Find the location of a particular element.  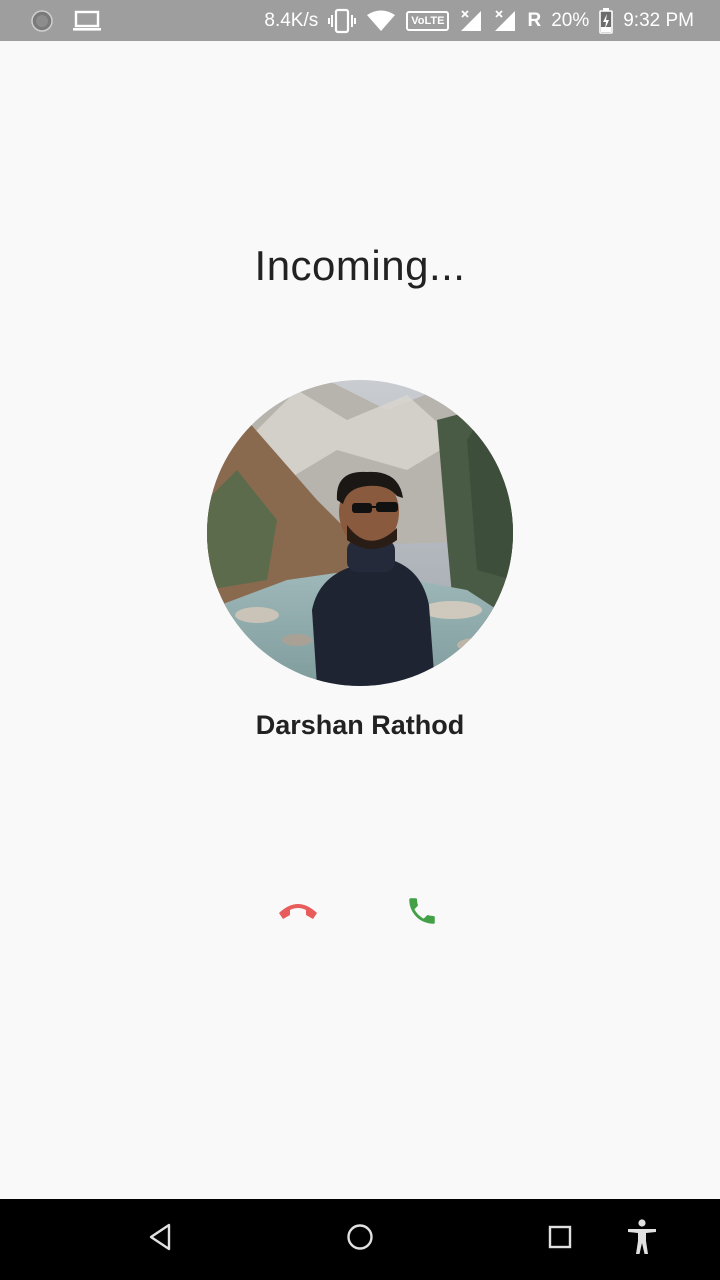

wifi-icon is located at coordinates (381, 21).